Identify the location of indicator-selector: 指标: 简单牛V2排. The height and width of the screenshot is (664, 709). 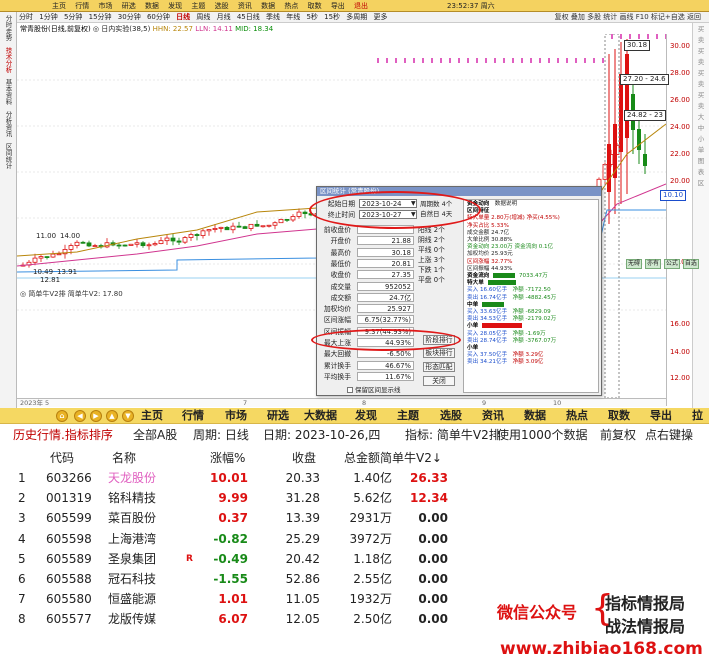
(453, 435).